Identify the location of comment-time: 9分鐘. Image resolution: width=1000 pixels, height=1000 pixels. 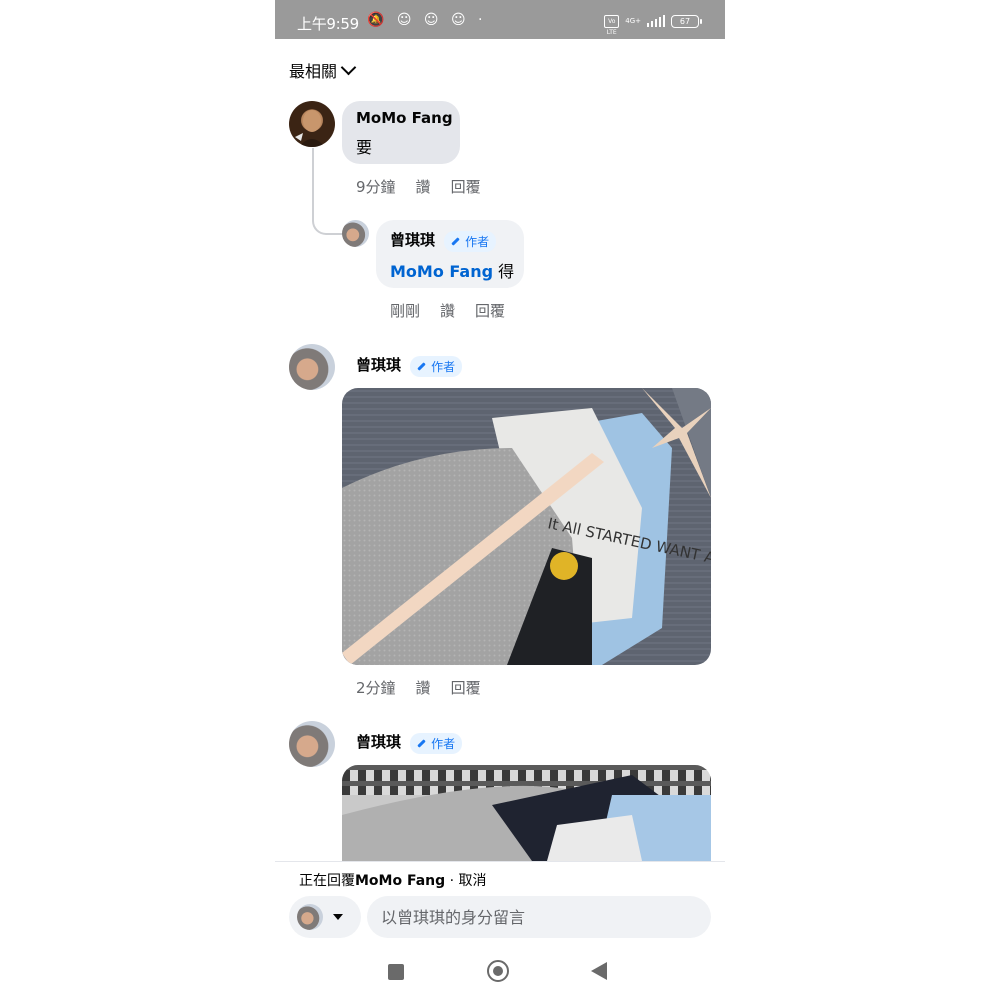
(376, 186).